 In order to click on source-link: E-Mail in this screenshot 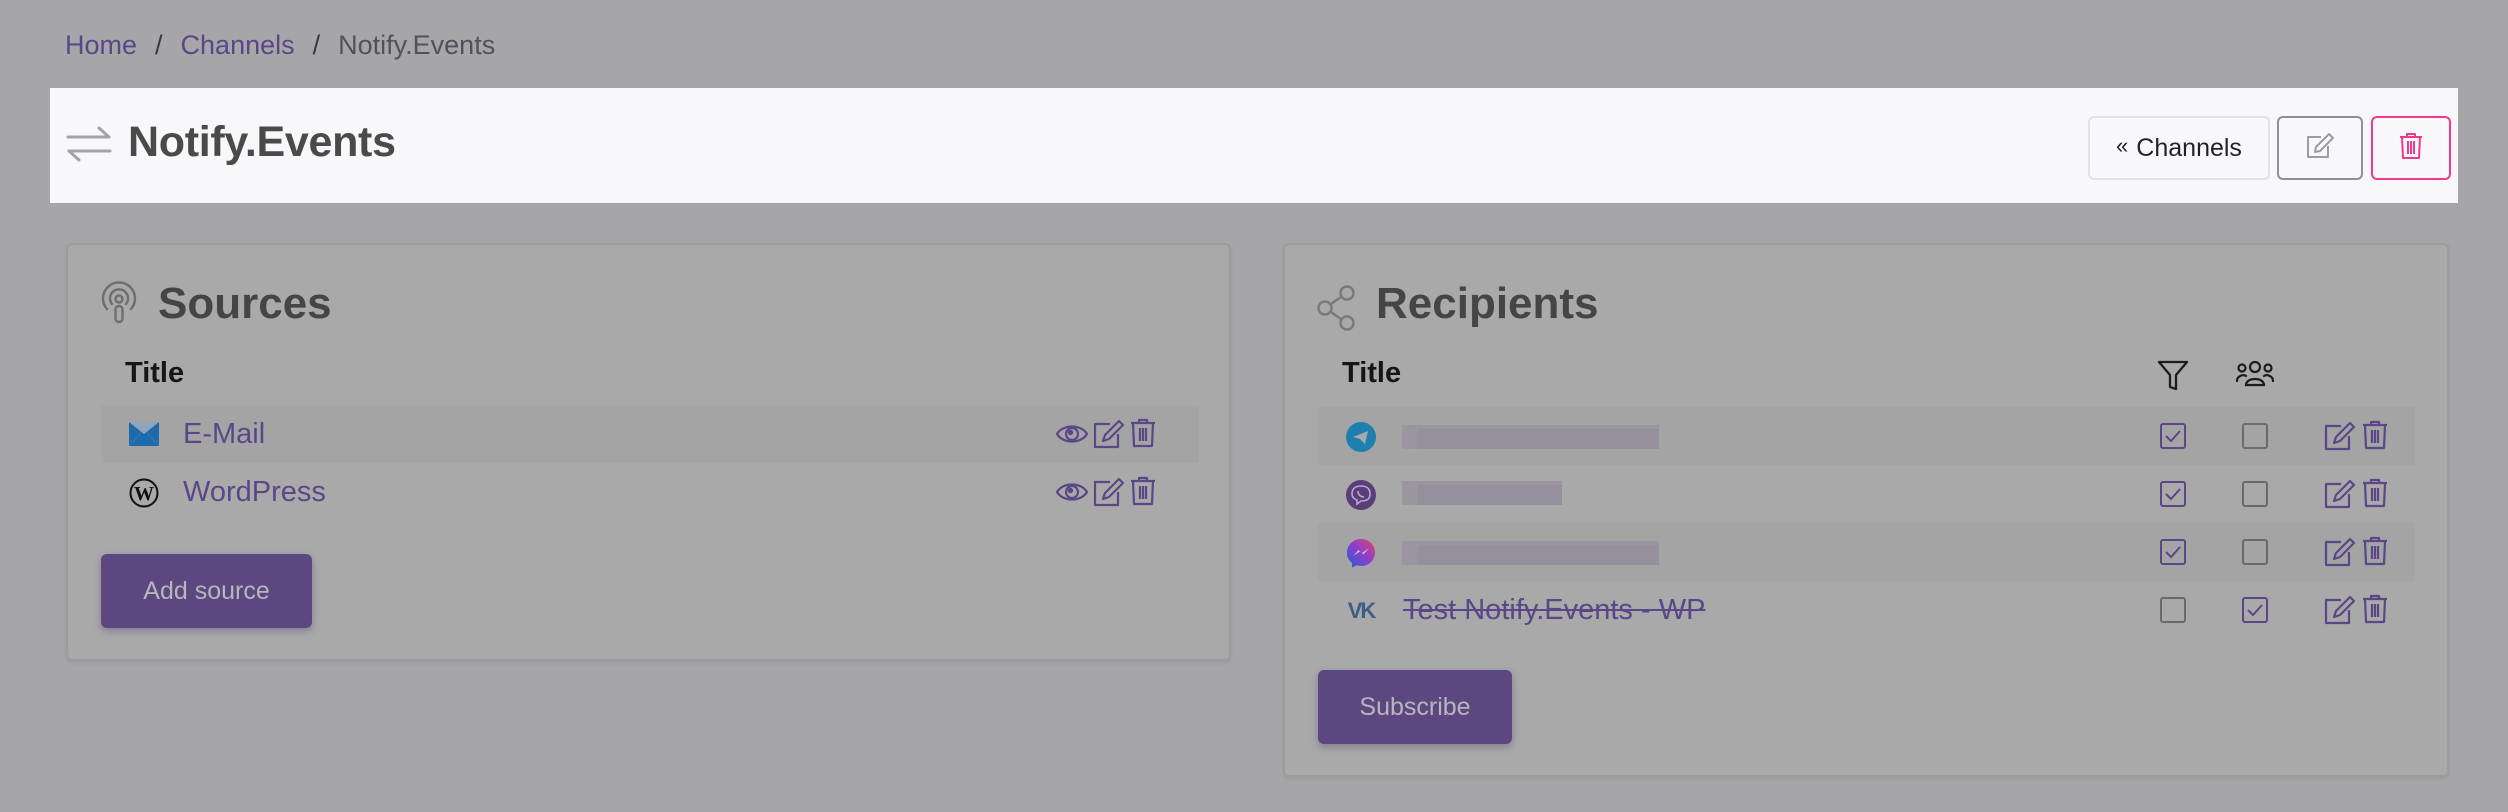, I will do `click(224, 434)`.